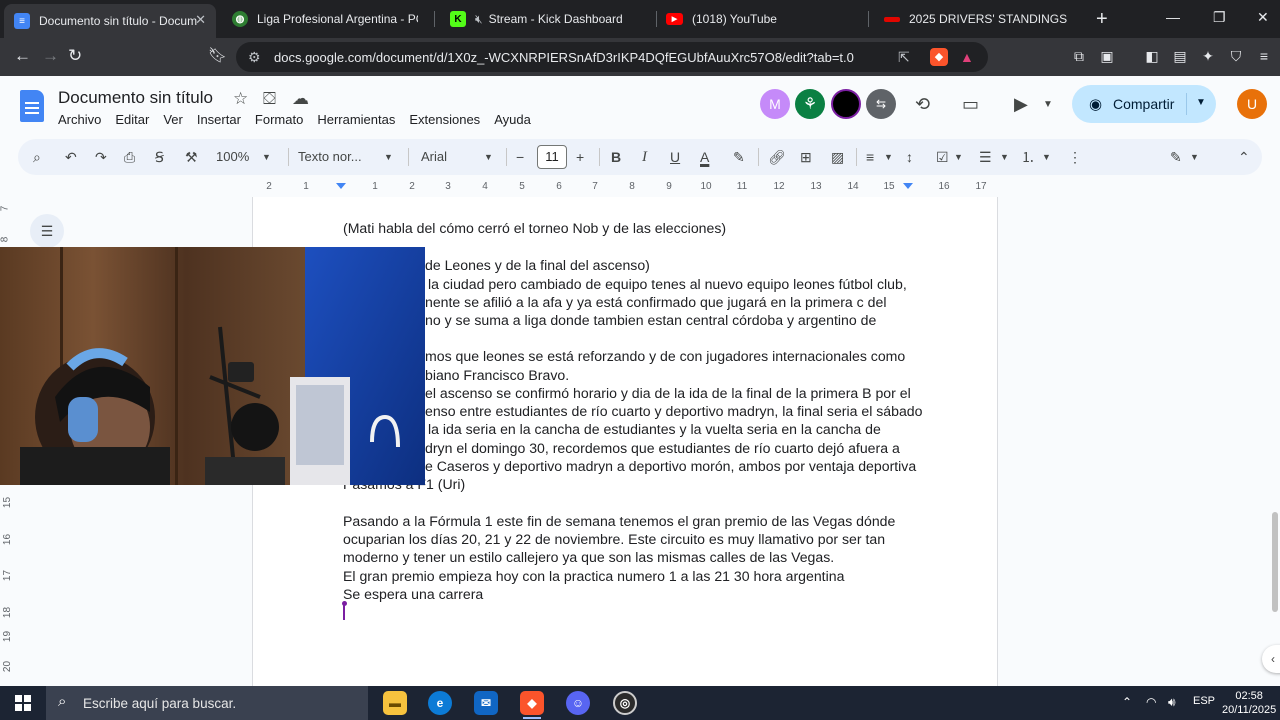 This screenshot has width=1280, height=720. Describe the element at coordinates (1204, 701) in the screenshot. I see `language-indicator: ESP` at that location.